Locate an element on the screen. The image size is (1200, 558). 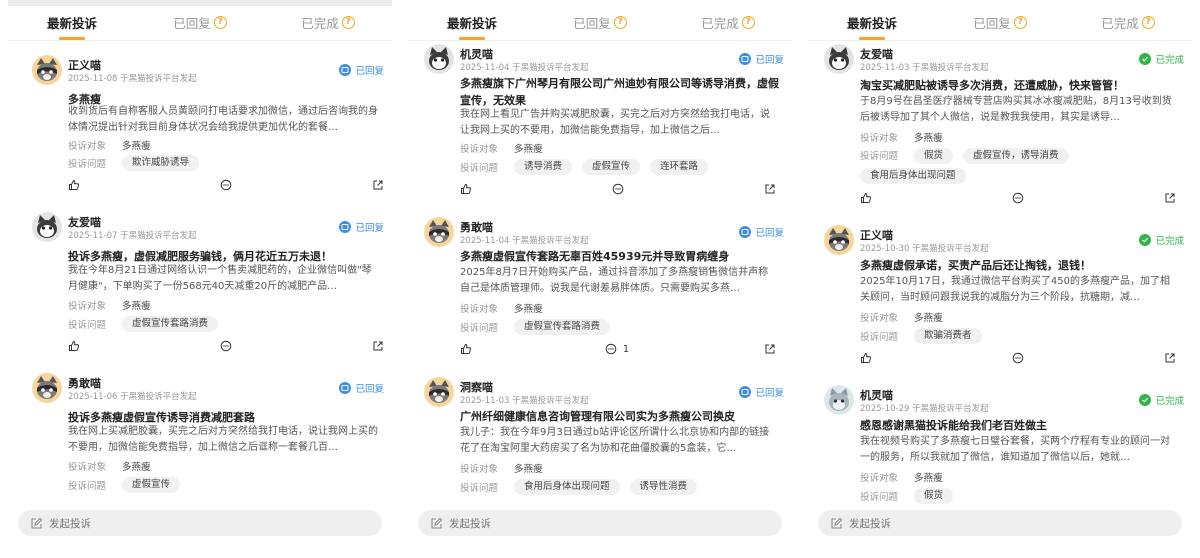
issue-tag: 欺骗消费者 is located at coordinates (948, 336).